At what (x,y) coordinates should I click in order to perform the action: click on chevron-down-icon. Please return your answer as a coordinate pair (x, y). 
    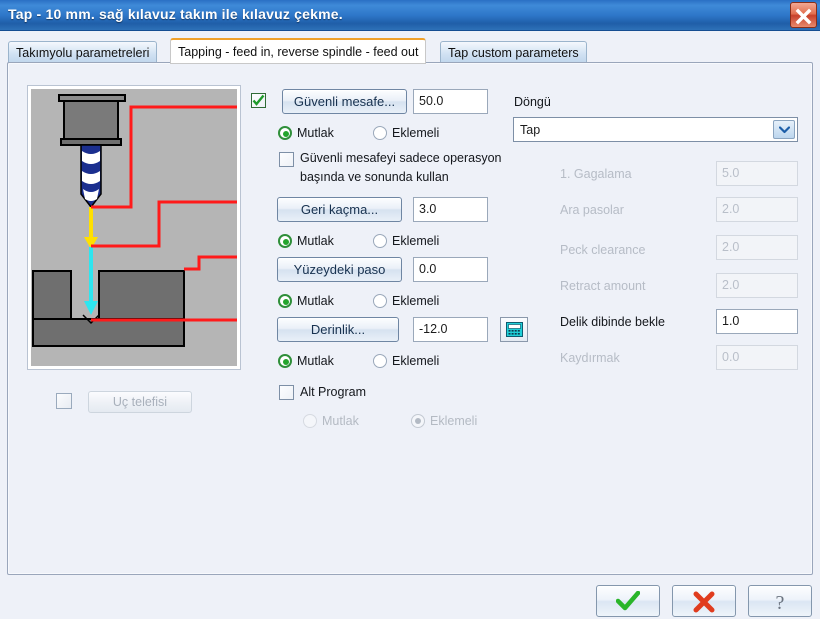
    Looking at the image, I should click on (784, 129).